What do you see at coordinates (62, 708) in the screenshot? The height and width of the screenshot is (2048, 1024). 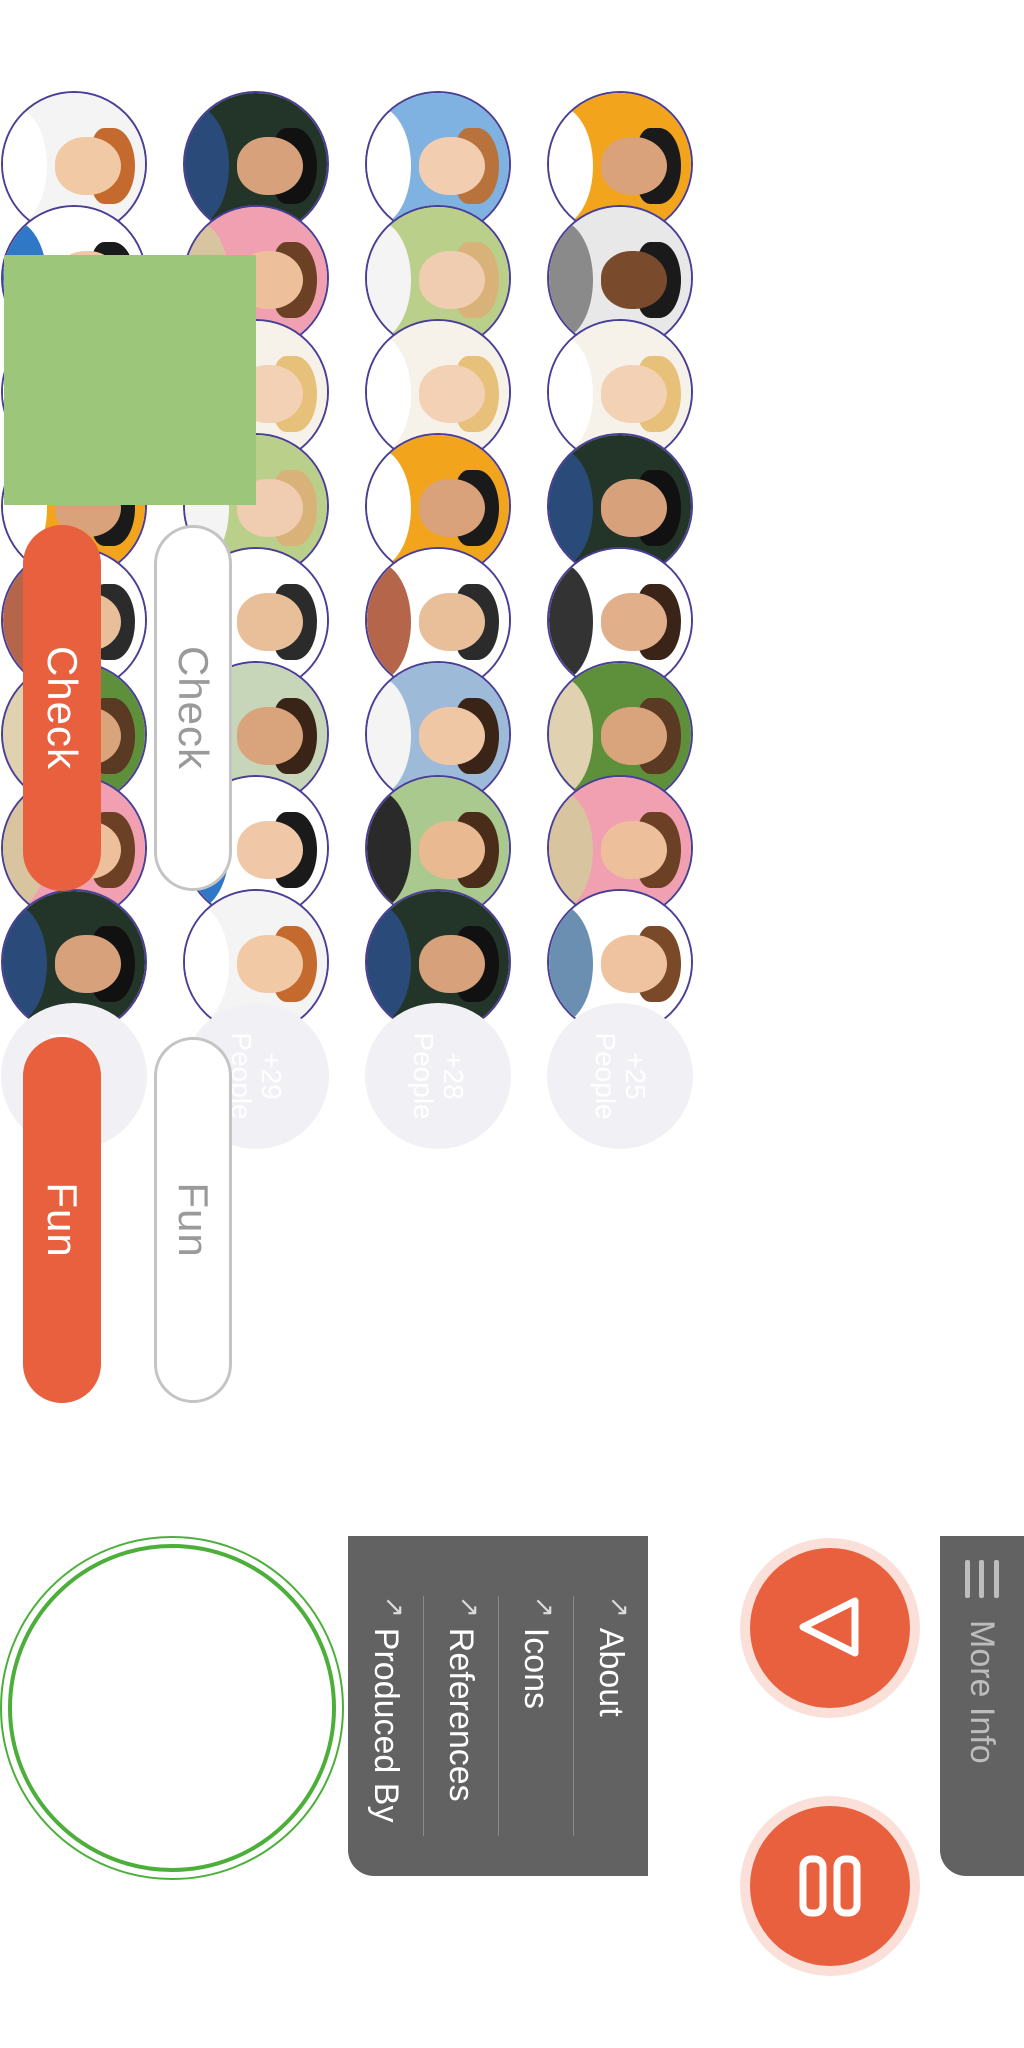 I see `check-button-solid: Check` at bounding box center [62, 708].